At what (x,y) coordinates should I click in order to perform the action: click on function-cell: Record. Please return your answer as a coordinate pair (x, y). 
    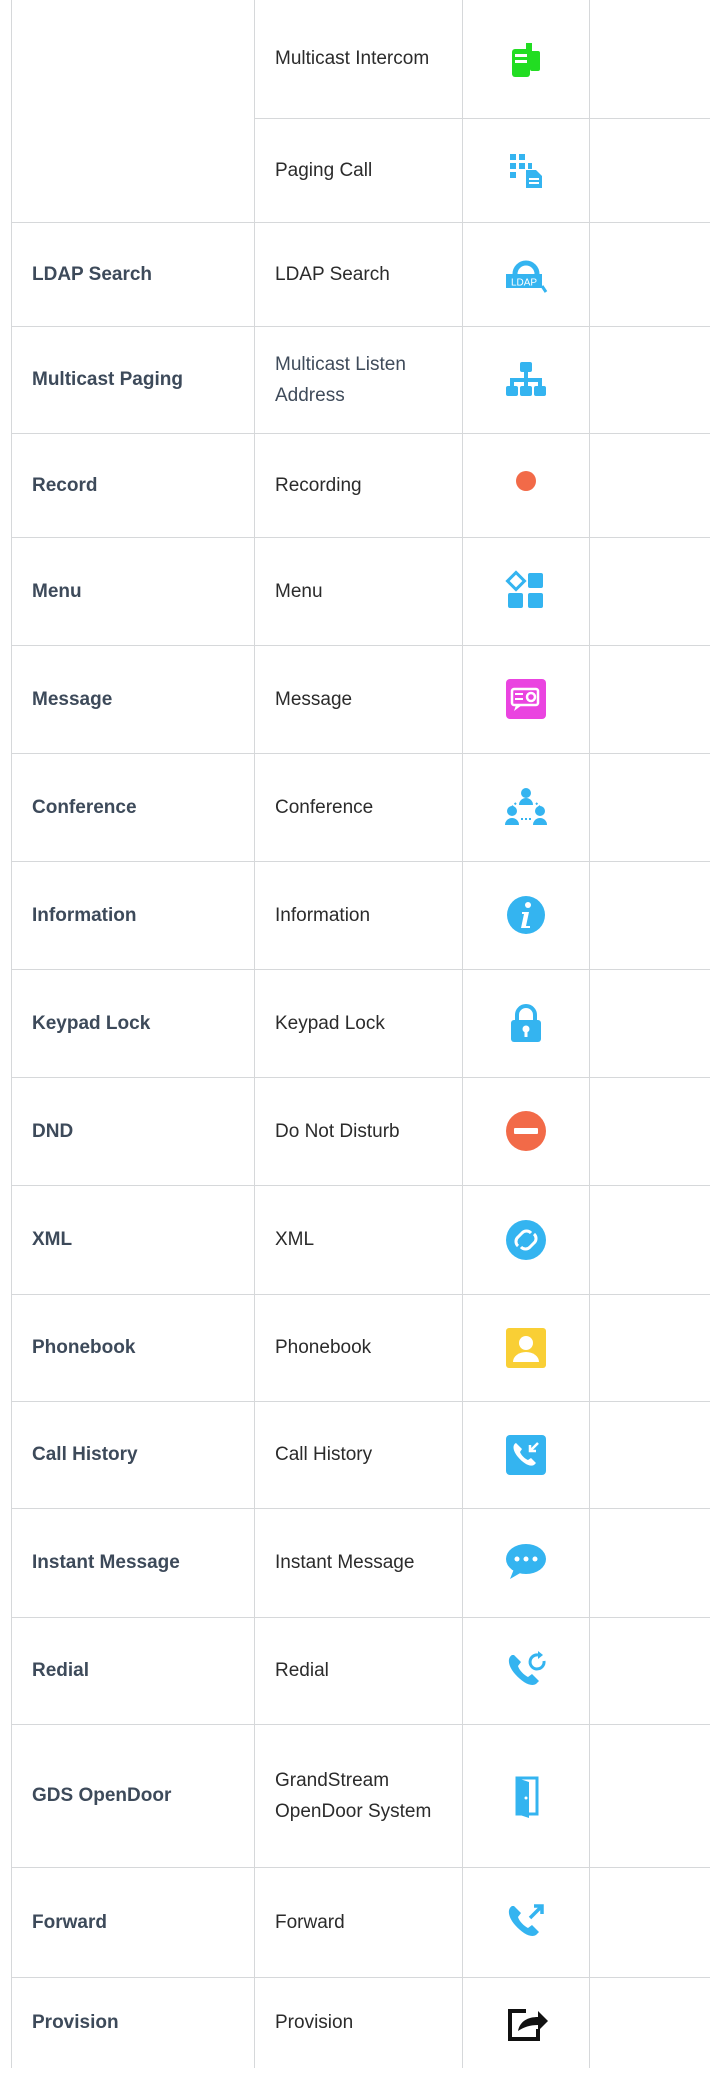
    Looking at the image, I should click on (133, 485).